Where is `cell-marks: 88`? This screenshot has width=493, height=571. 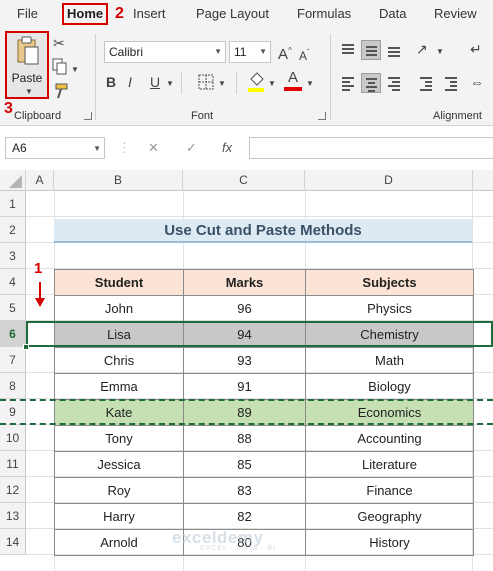
cell-marks: 88 is located at coordinates (244, 438).